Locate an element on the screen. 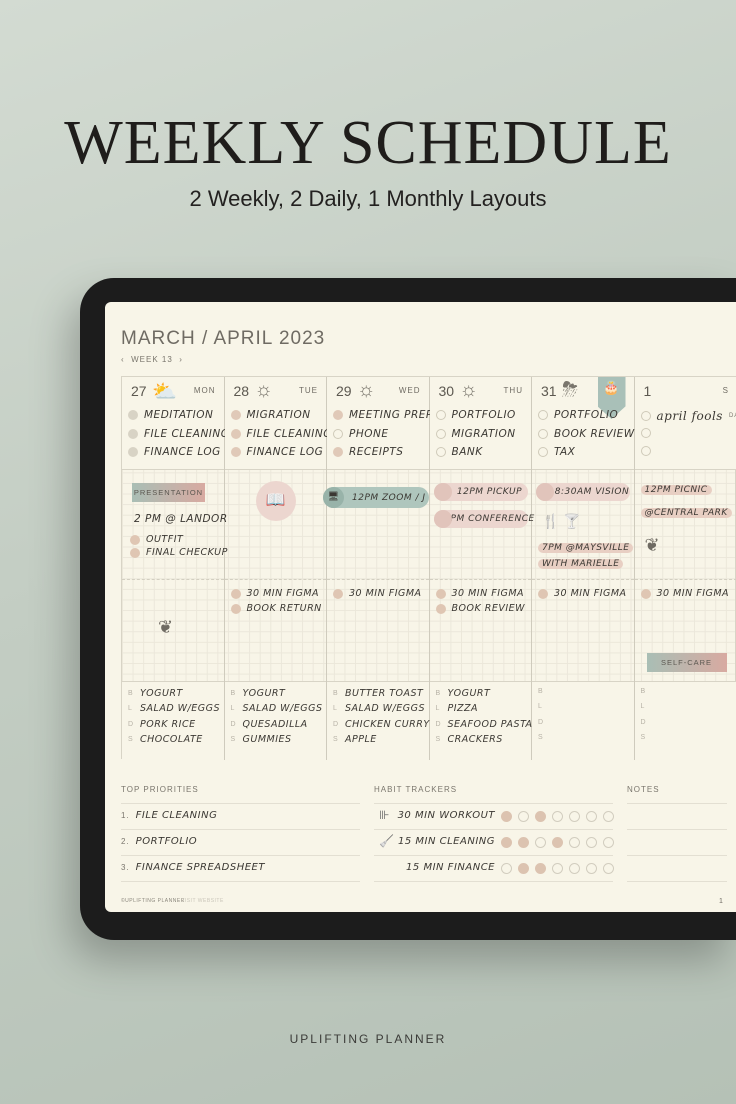 The width and height of the screenshot is (736, 1104). meal-row: S GUMMIES is located at coordinates (261, 739).